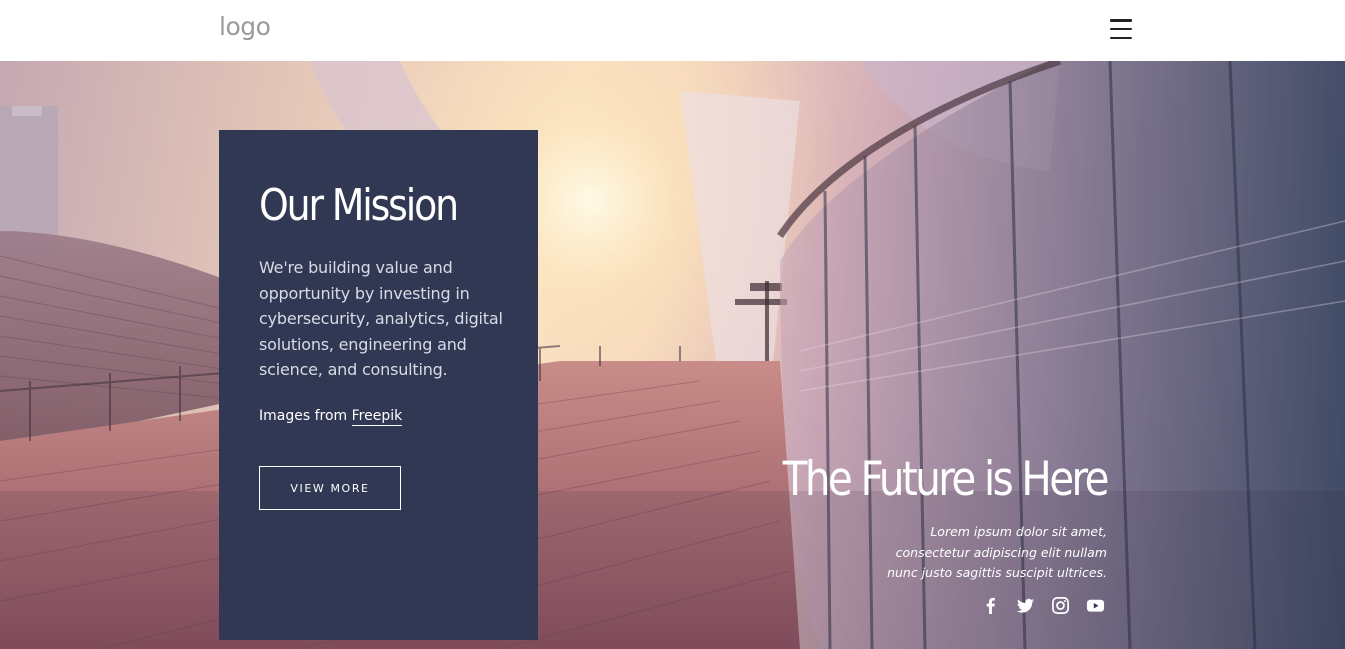 Image resolution: width=1345 pixels, height=649 pixels. What do you see at coordinates (672, 30) in the screenshot?
I see `top-navigation-bar: logo` at bounding box center [672, 30].